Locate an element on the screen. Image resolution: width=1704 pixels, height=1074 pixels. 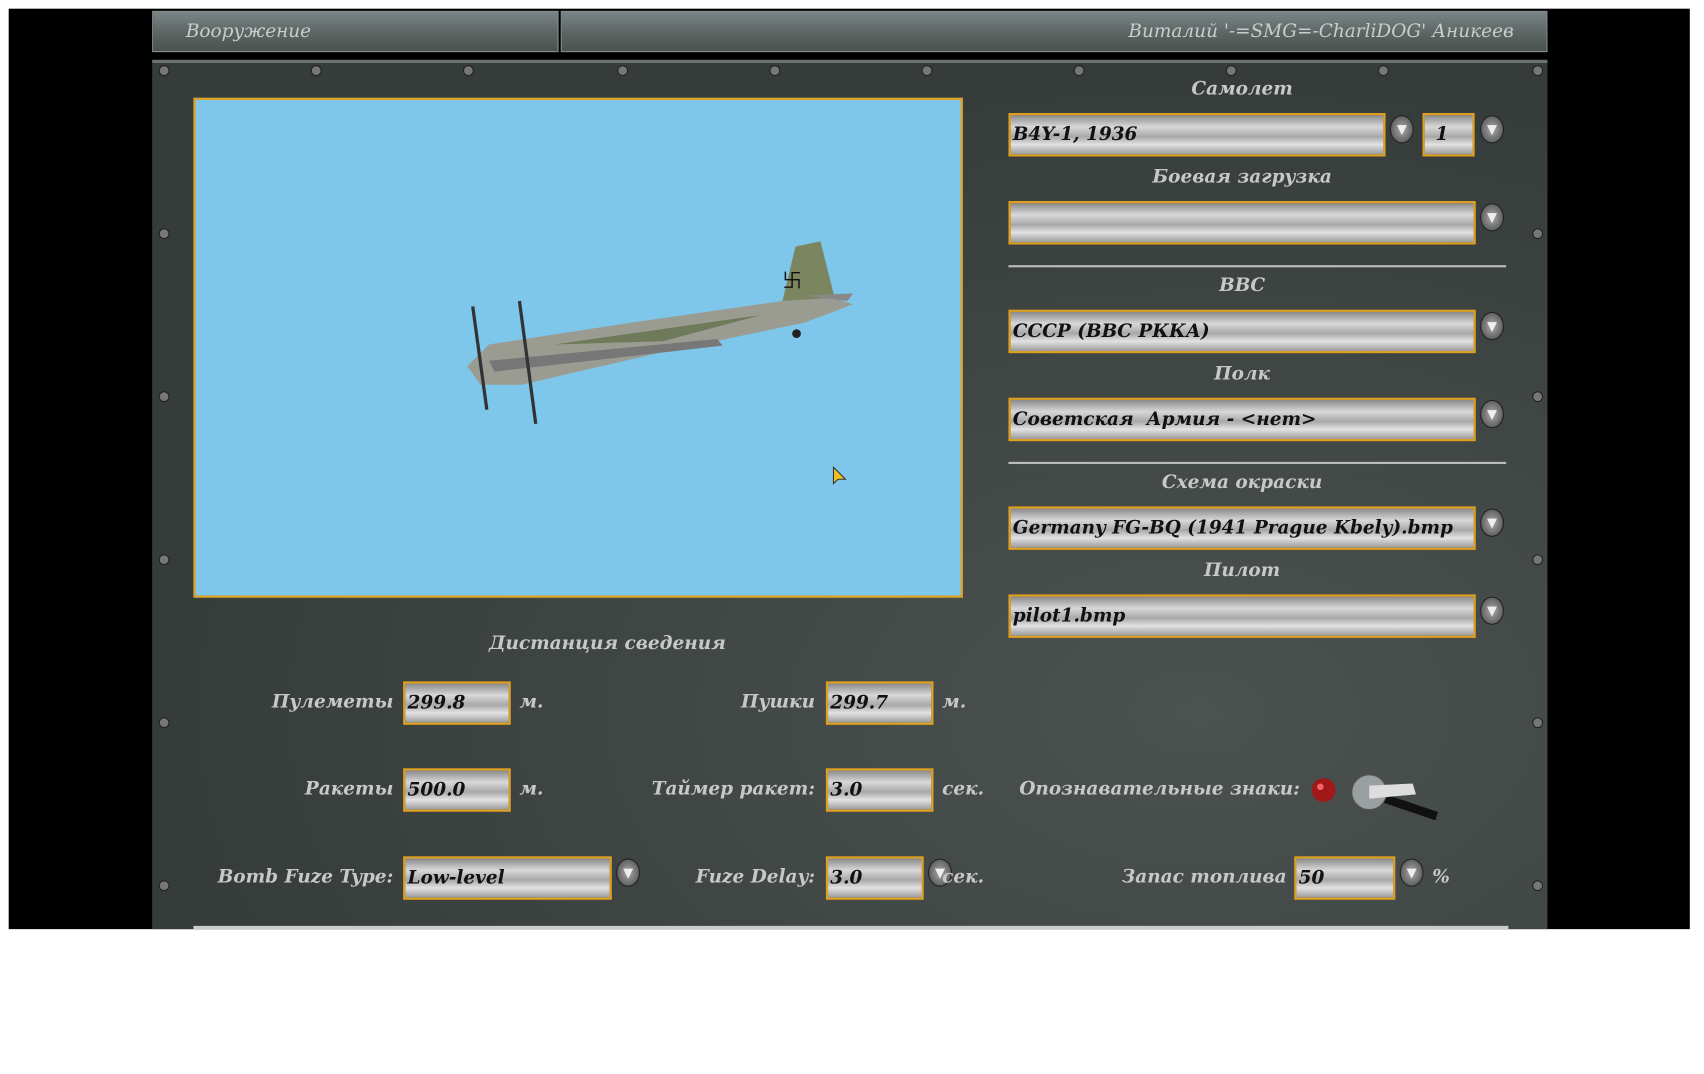
fuze-delay-unit: сек. is located at coordinates (963, 877).